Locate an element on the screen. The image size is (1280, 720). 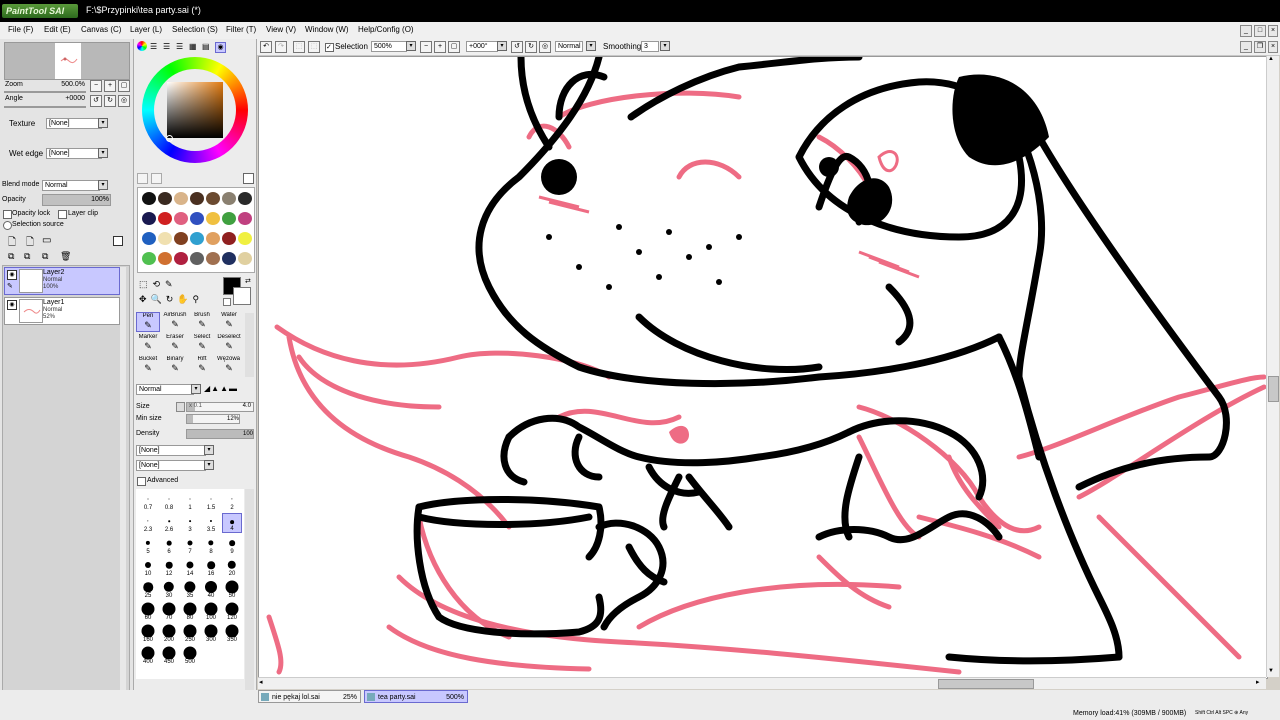
zoom-reset-button: ▢ is located at coordinates (124, 86).